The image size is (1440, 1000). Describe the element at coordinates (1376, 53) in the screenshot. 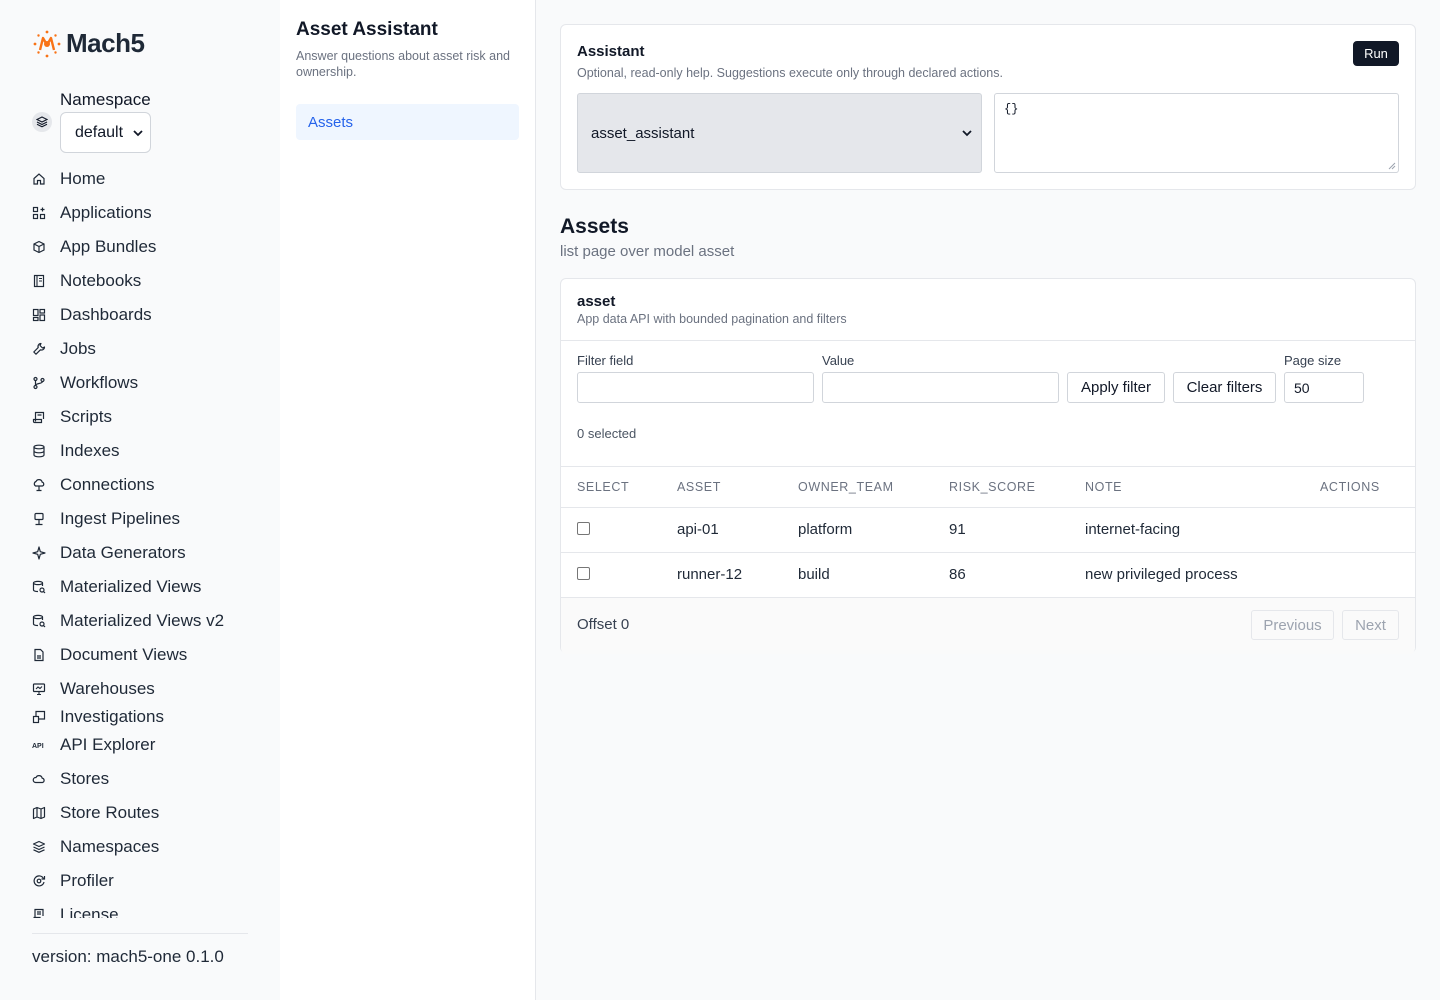

I see `run-button: Run` at that location.